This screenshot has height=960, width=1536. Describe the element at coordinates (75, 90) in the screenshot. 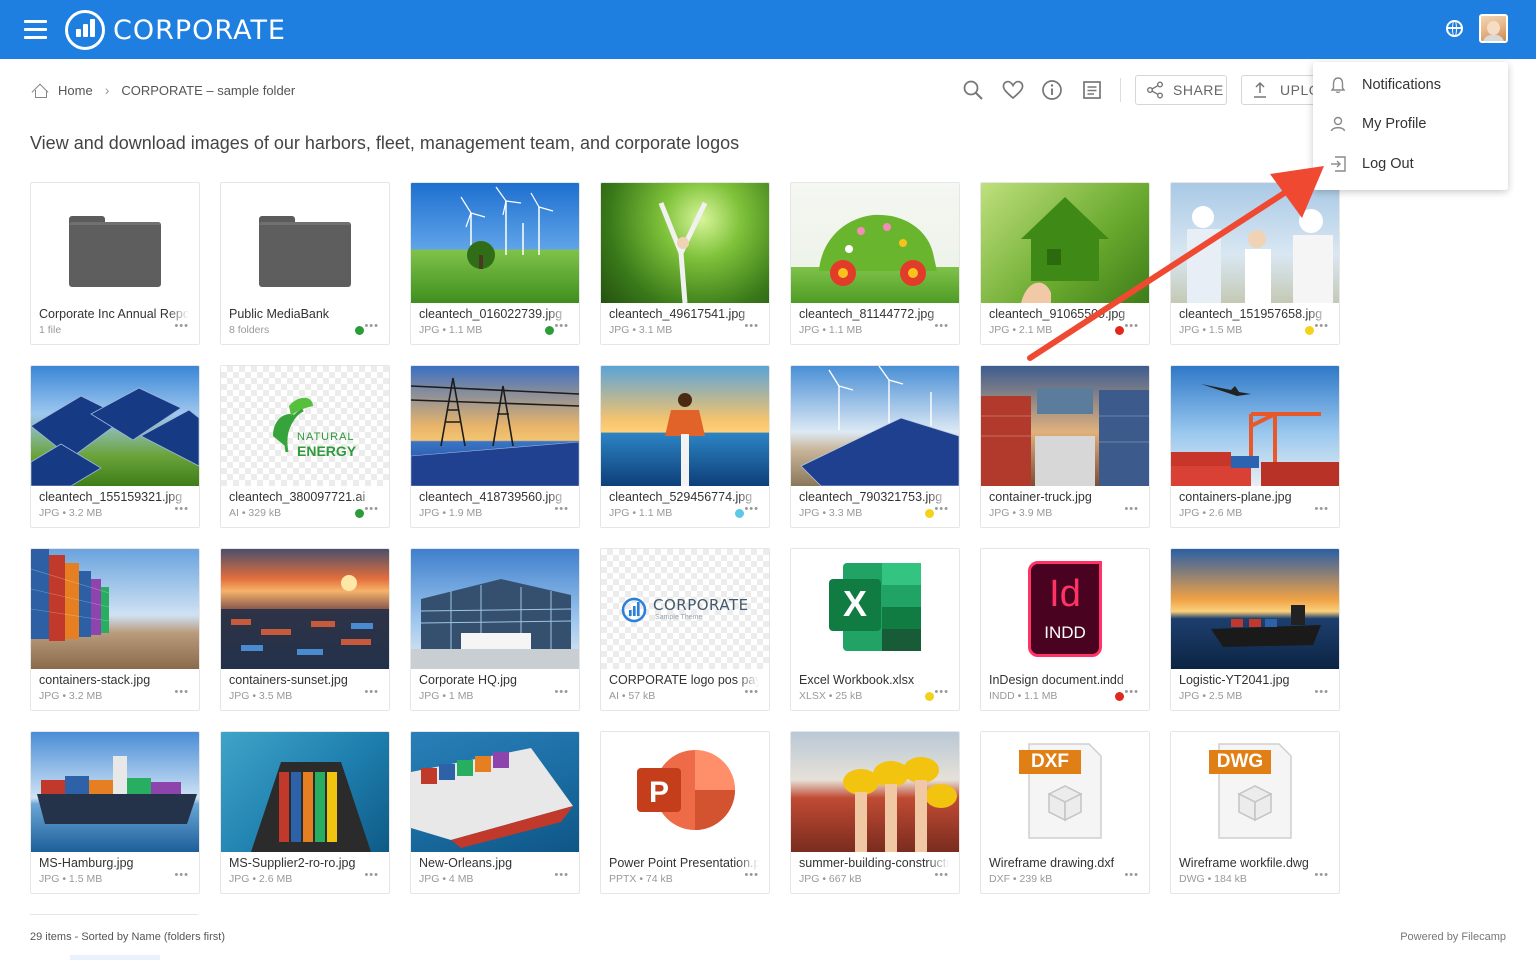

I see `breadcrumb-home: Home` at that location.